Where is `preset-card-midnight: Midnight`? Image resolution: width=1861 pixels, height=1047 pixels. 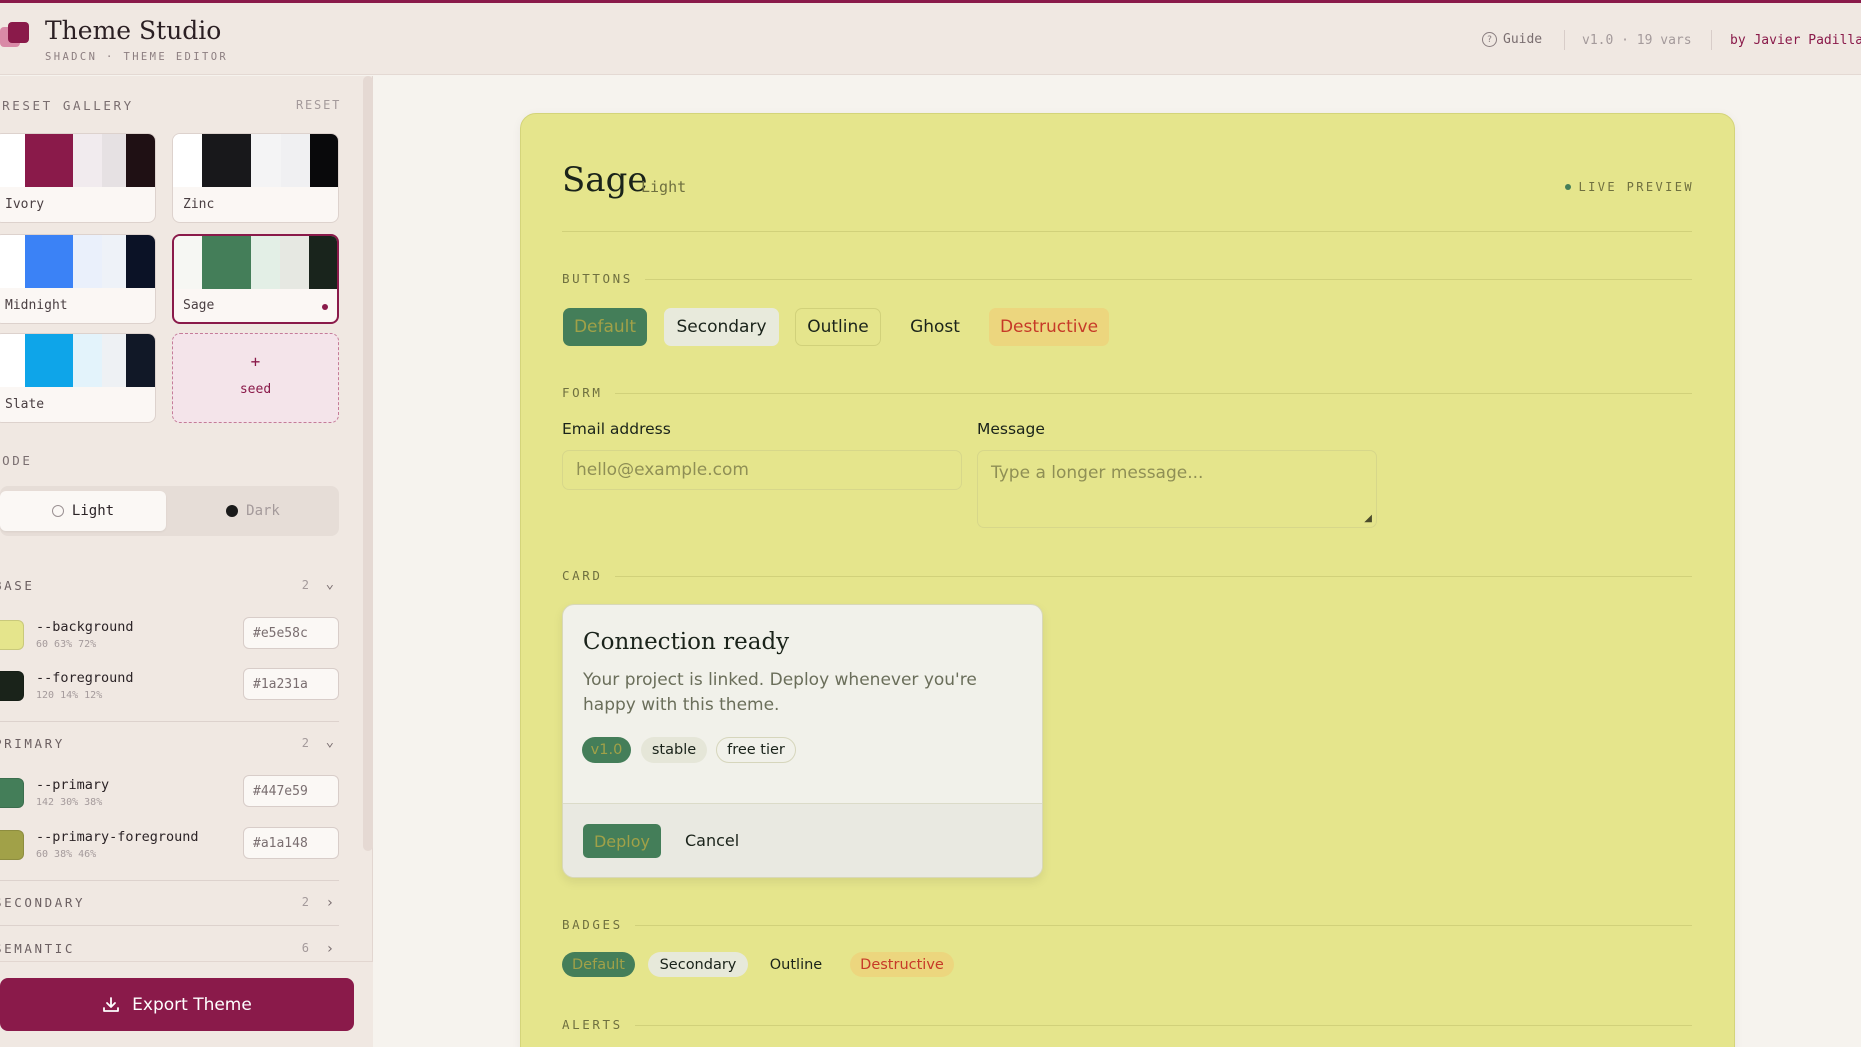
preset-card-midnight: Midnight is located at coordinates (78, 279).